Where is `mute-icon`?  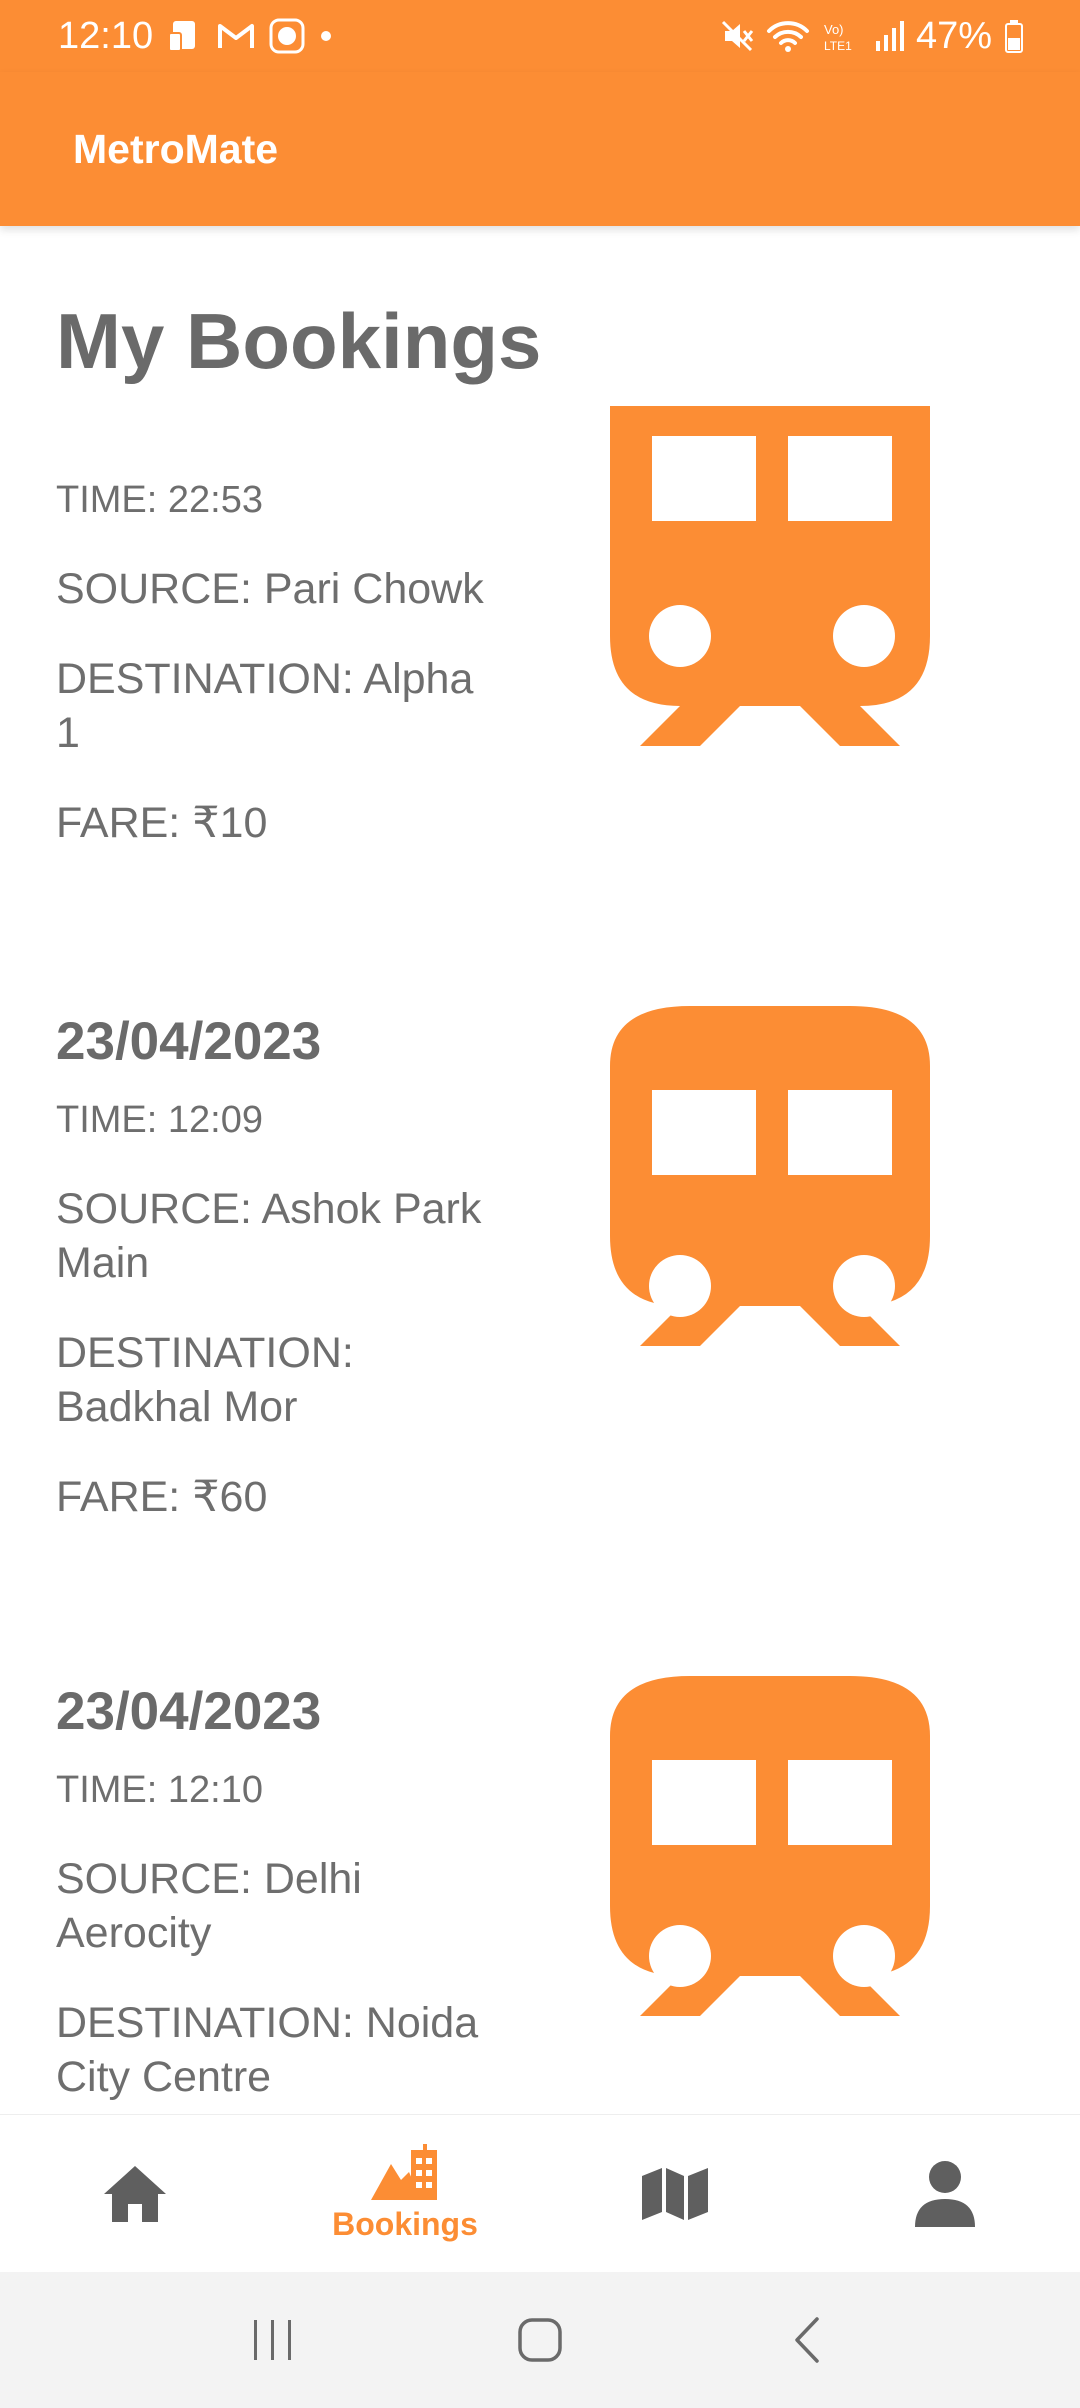
mute-icon is located at coordinates (737, 36).